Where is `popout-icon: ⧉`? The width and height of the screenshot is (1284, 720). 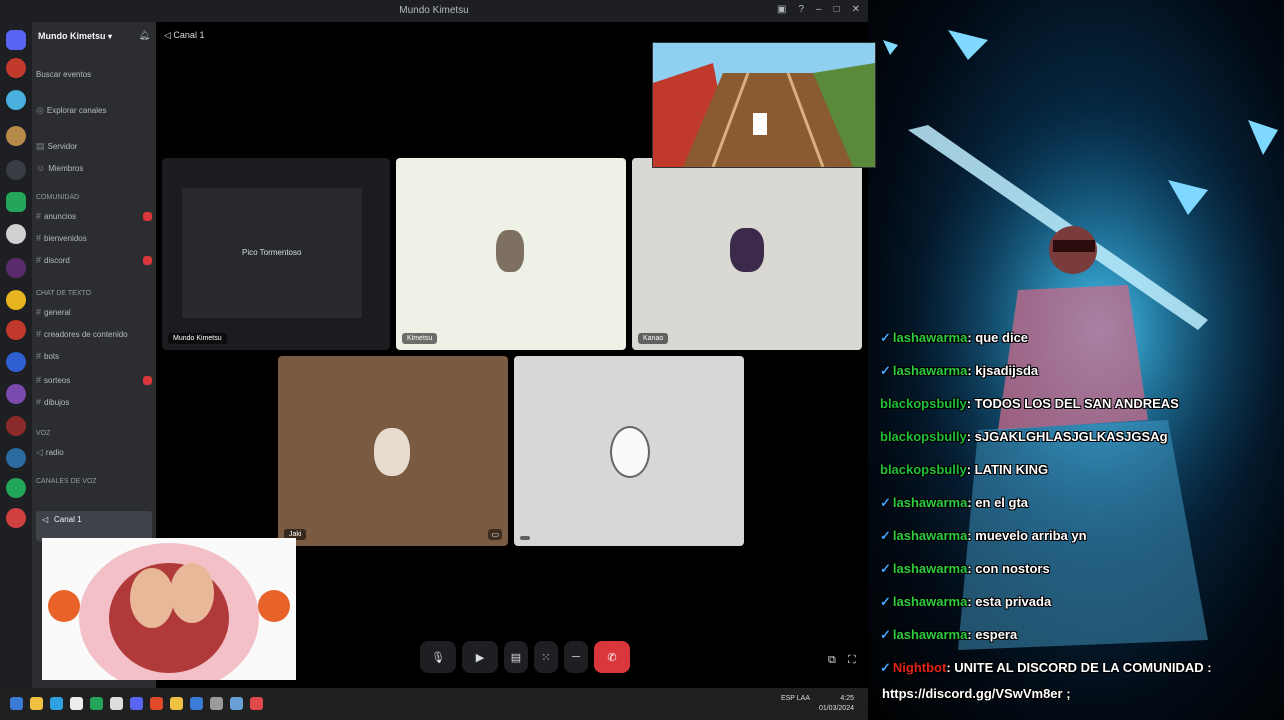 popout-icon: ⧉ is located at coordinates (832, 660).